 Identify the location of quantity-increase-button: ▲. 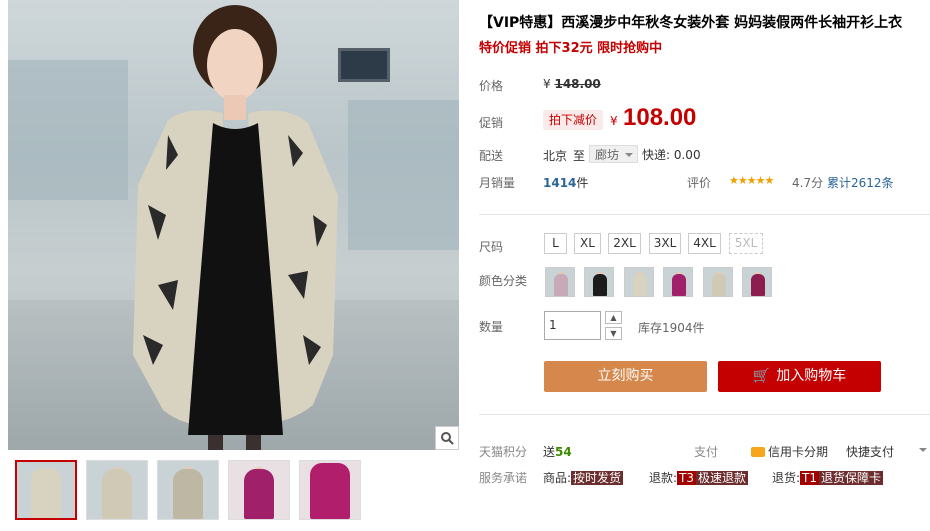
(613, 317).